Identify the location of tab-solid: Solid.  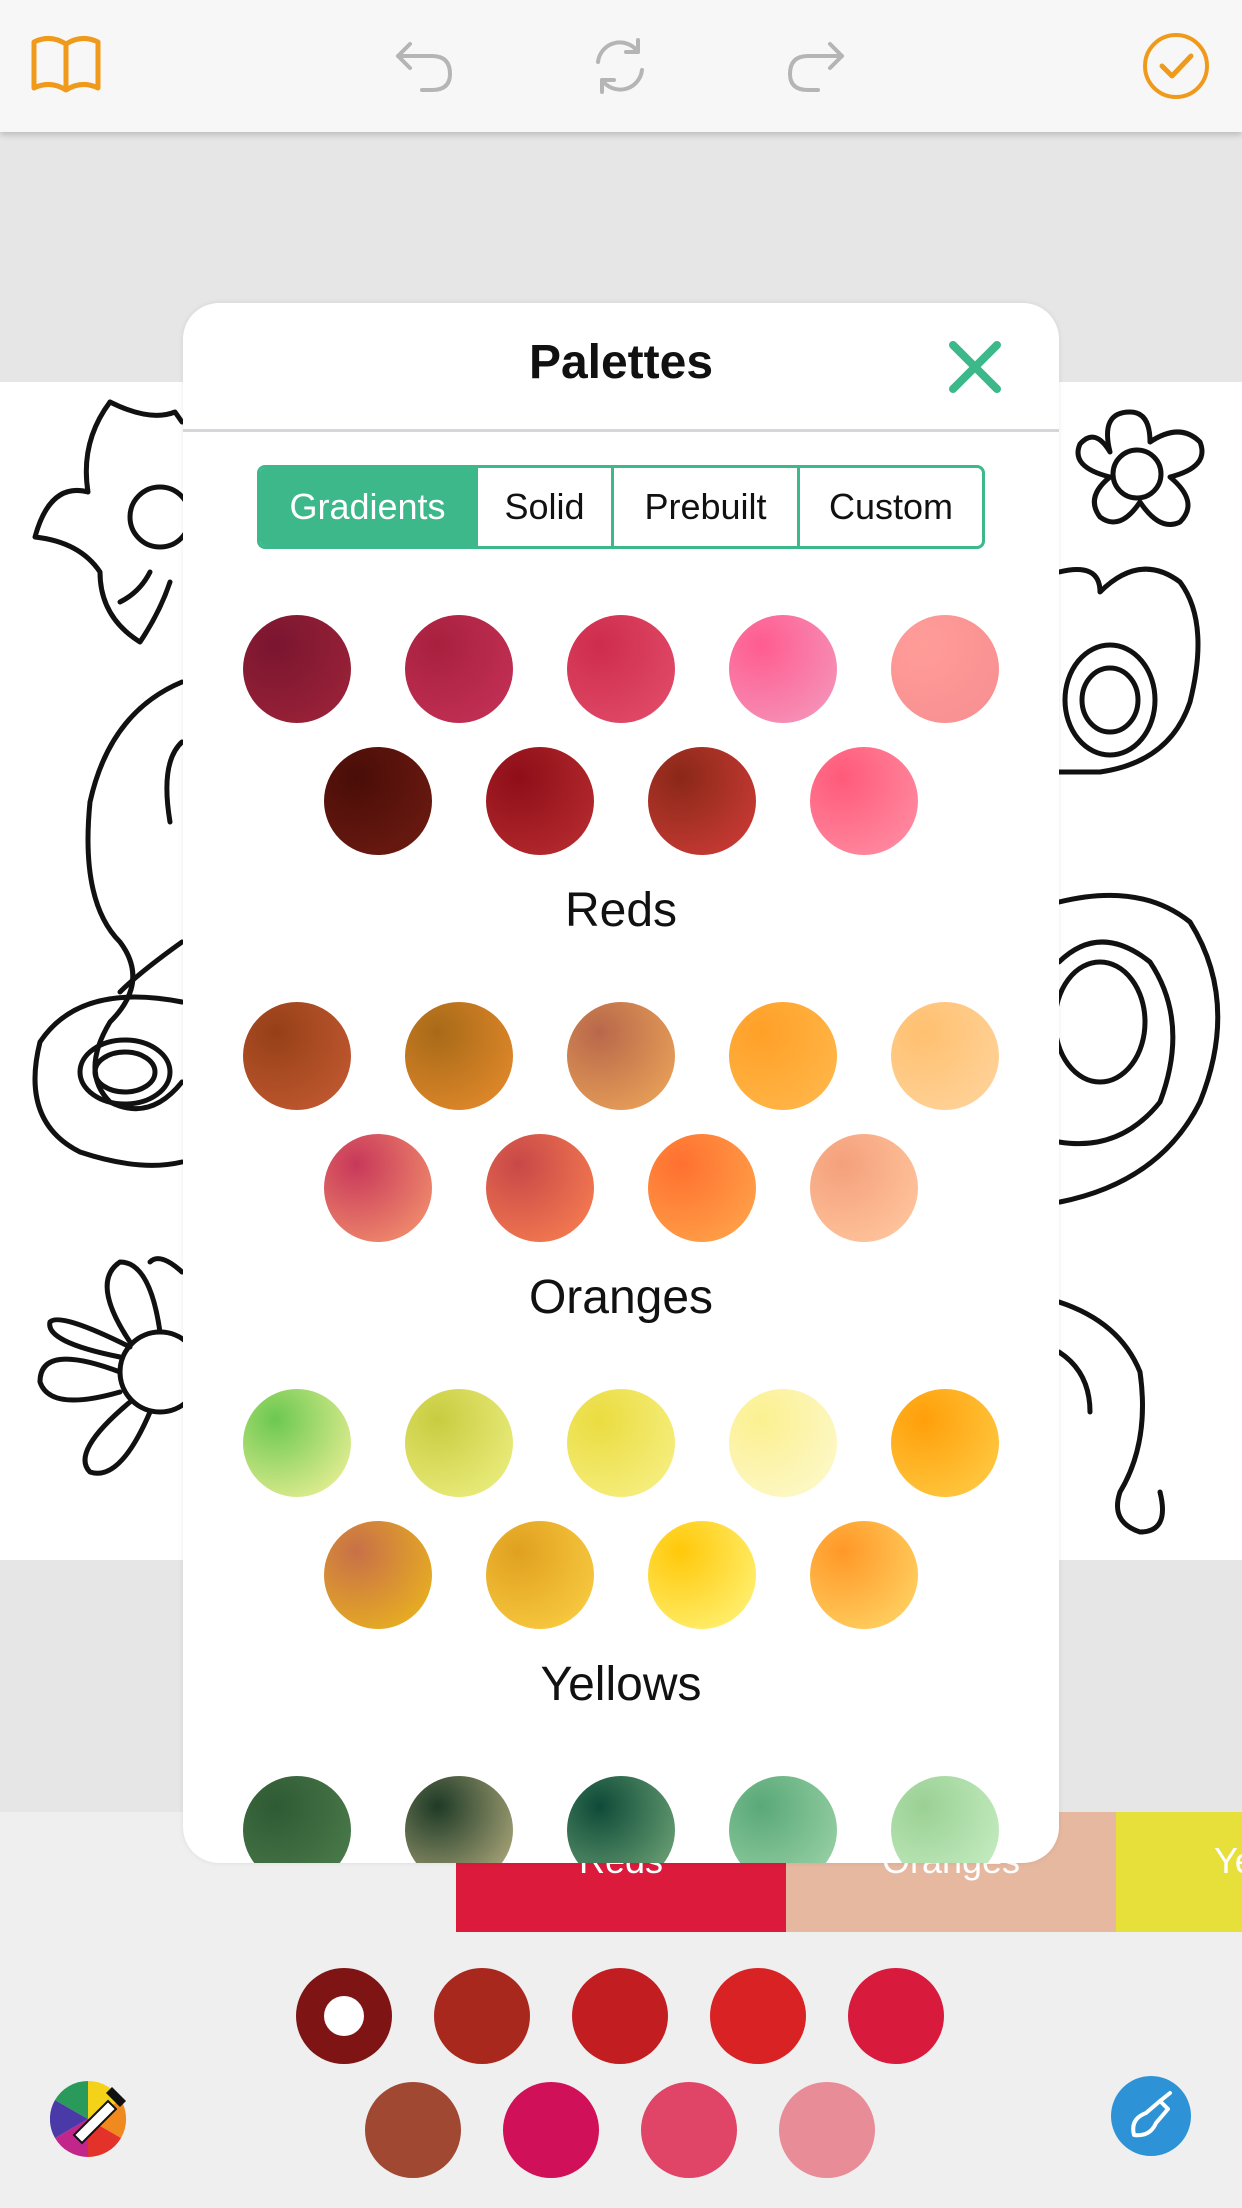
(546, 507).